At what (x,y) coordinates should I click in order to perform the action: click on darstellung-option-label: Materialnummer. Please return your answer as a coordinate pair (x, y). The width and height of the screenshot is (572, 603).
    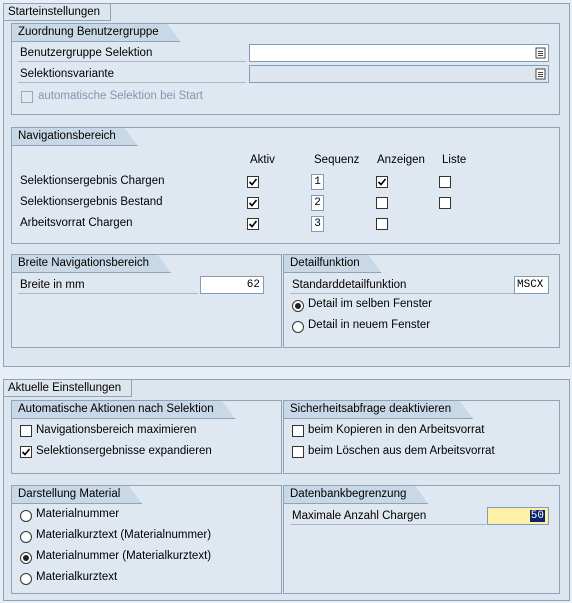
    Looking at the image, I should click on (78, 514).